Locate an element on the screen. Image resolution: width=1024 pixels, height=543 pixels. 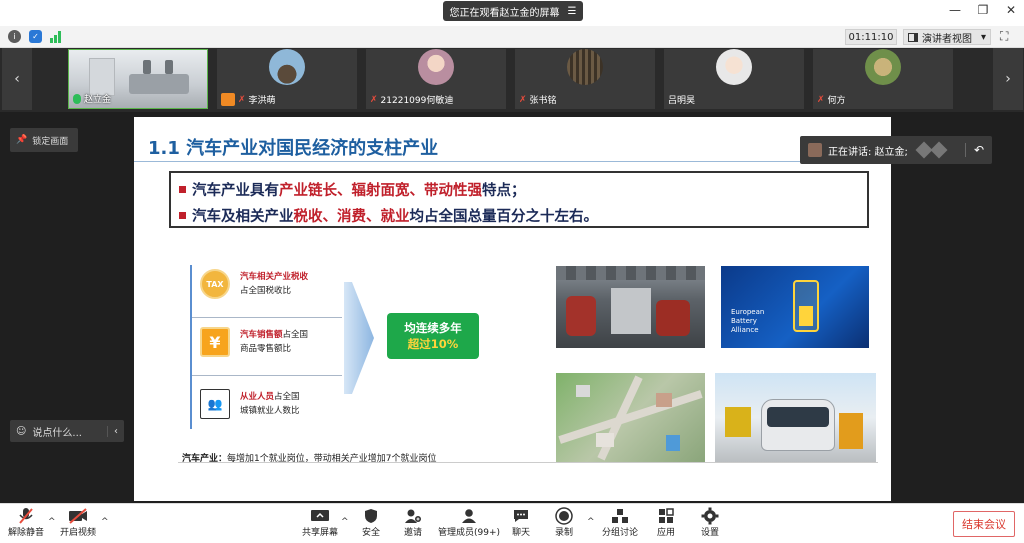
active-speaker-indicator: 正在讲话: 赵立金; ↶ is located at coordinates (896, 150).